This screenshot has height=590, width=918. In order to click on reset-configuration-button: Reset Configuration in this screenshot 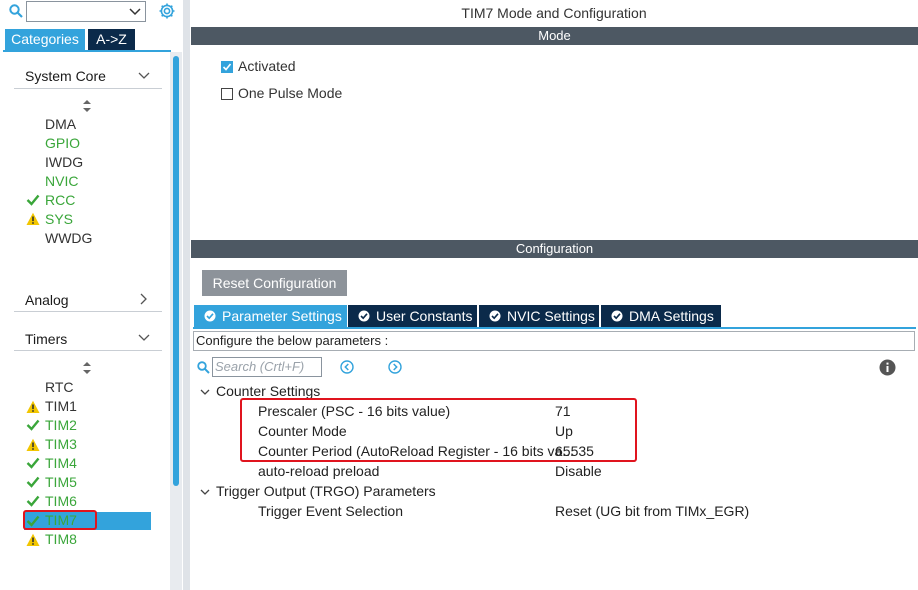, I will do `click(274, 283)`.